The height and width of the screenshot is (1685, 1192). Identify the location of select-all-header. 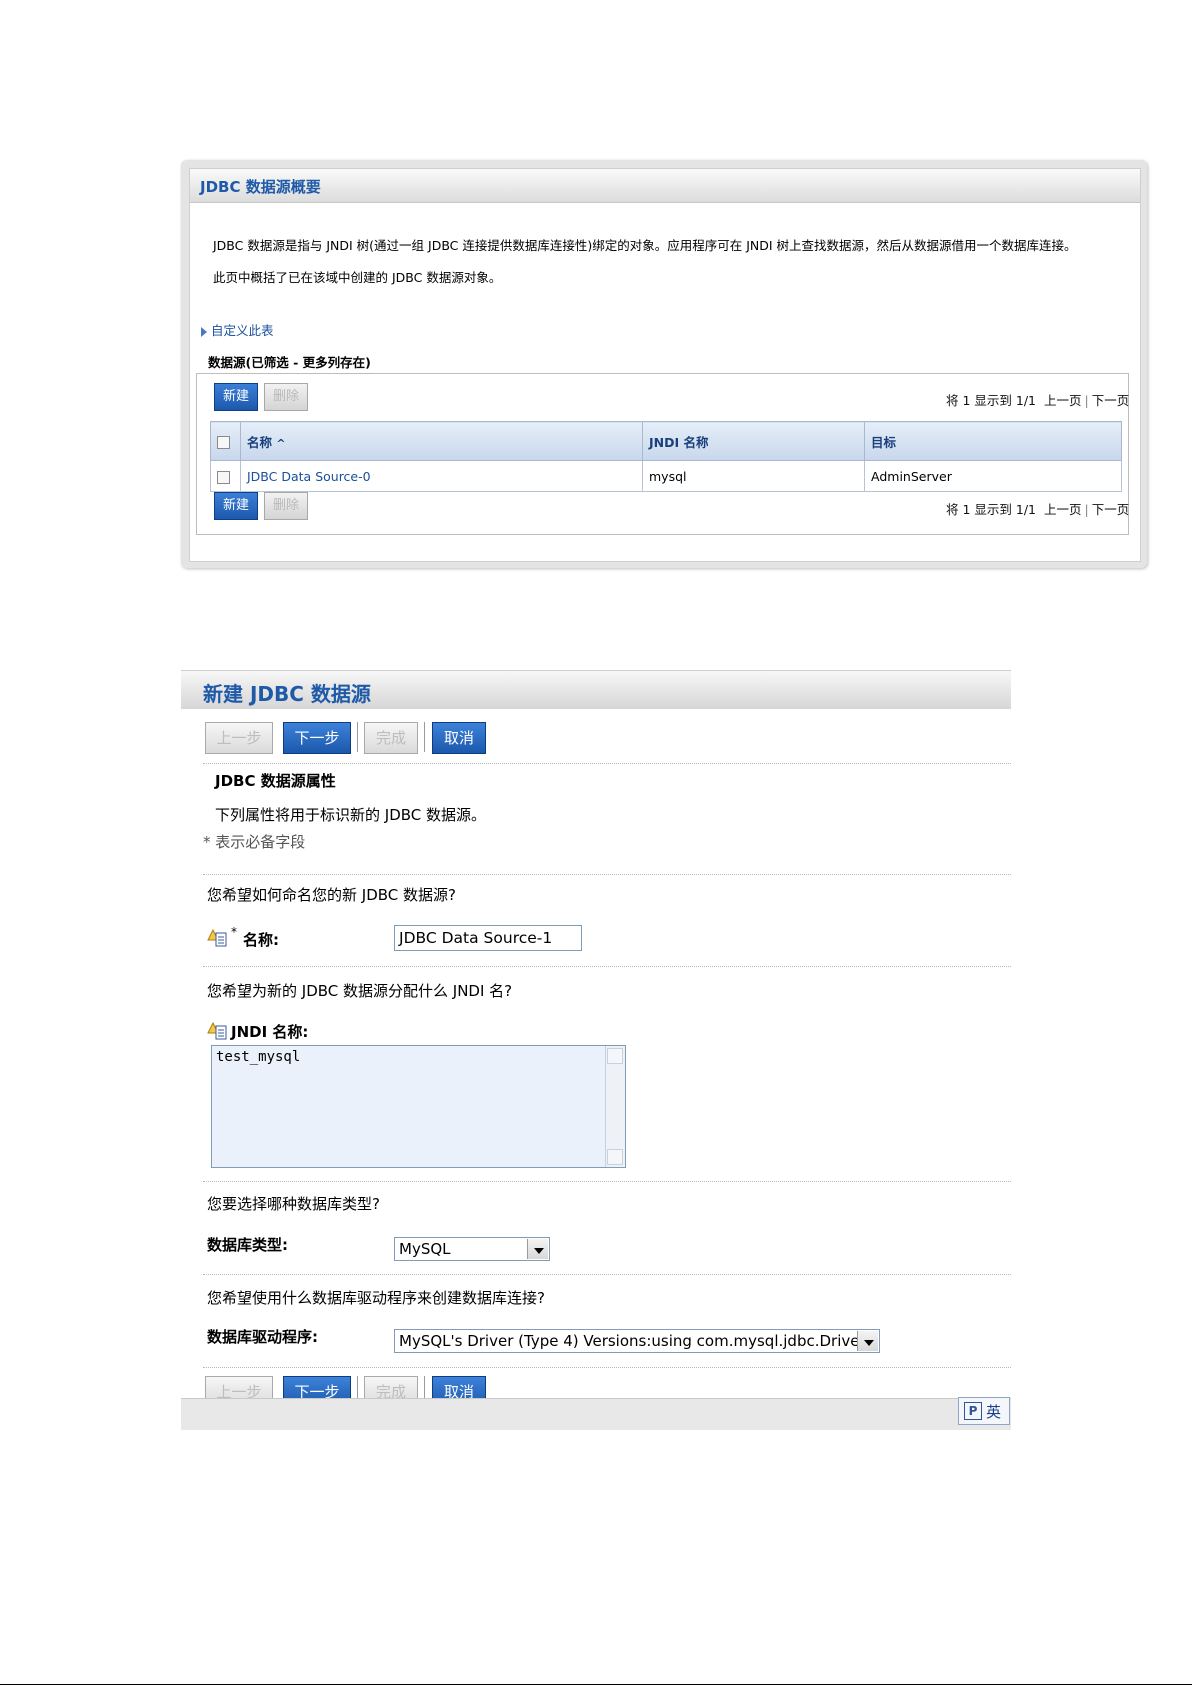
(225, 441).